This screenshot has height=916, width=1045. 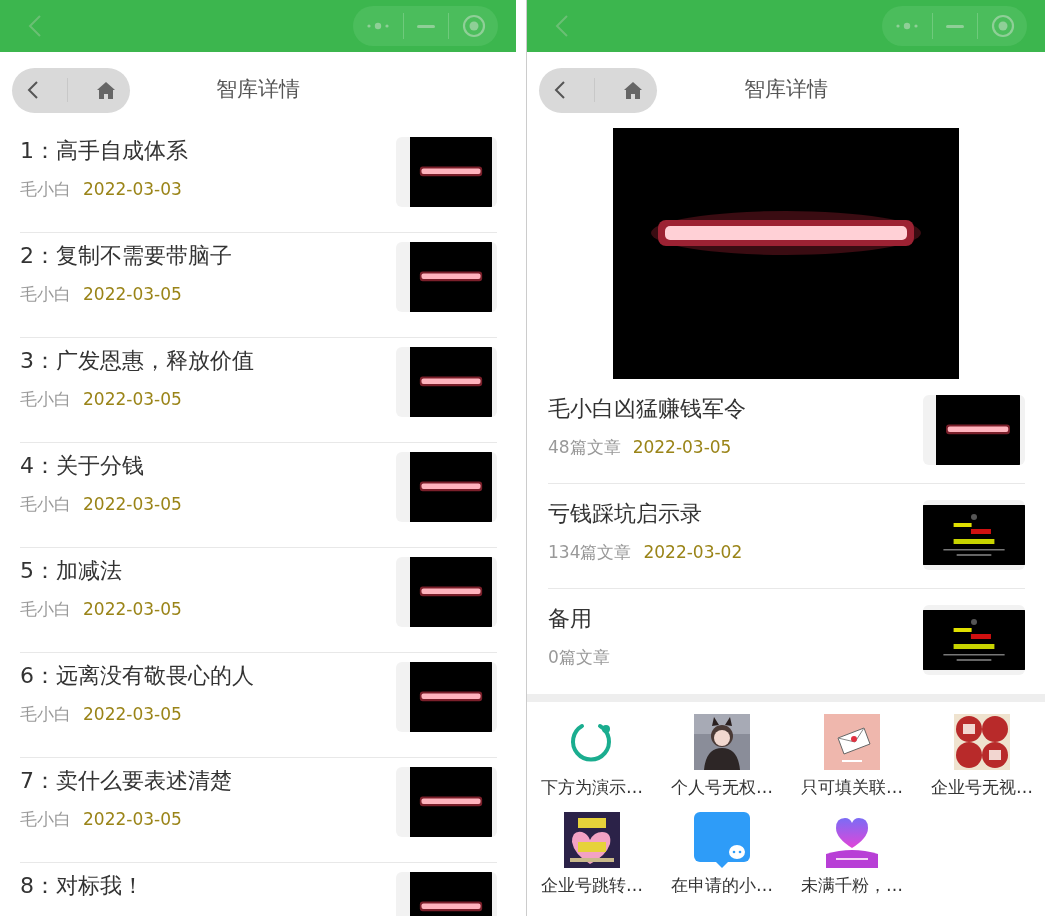 What do you see at coordinates (647, 409) in the screenshot?
I see `article-title: 毛小白凶猛赚钱军令` at bounding box center [647, 409].